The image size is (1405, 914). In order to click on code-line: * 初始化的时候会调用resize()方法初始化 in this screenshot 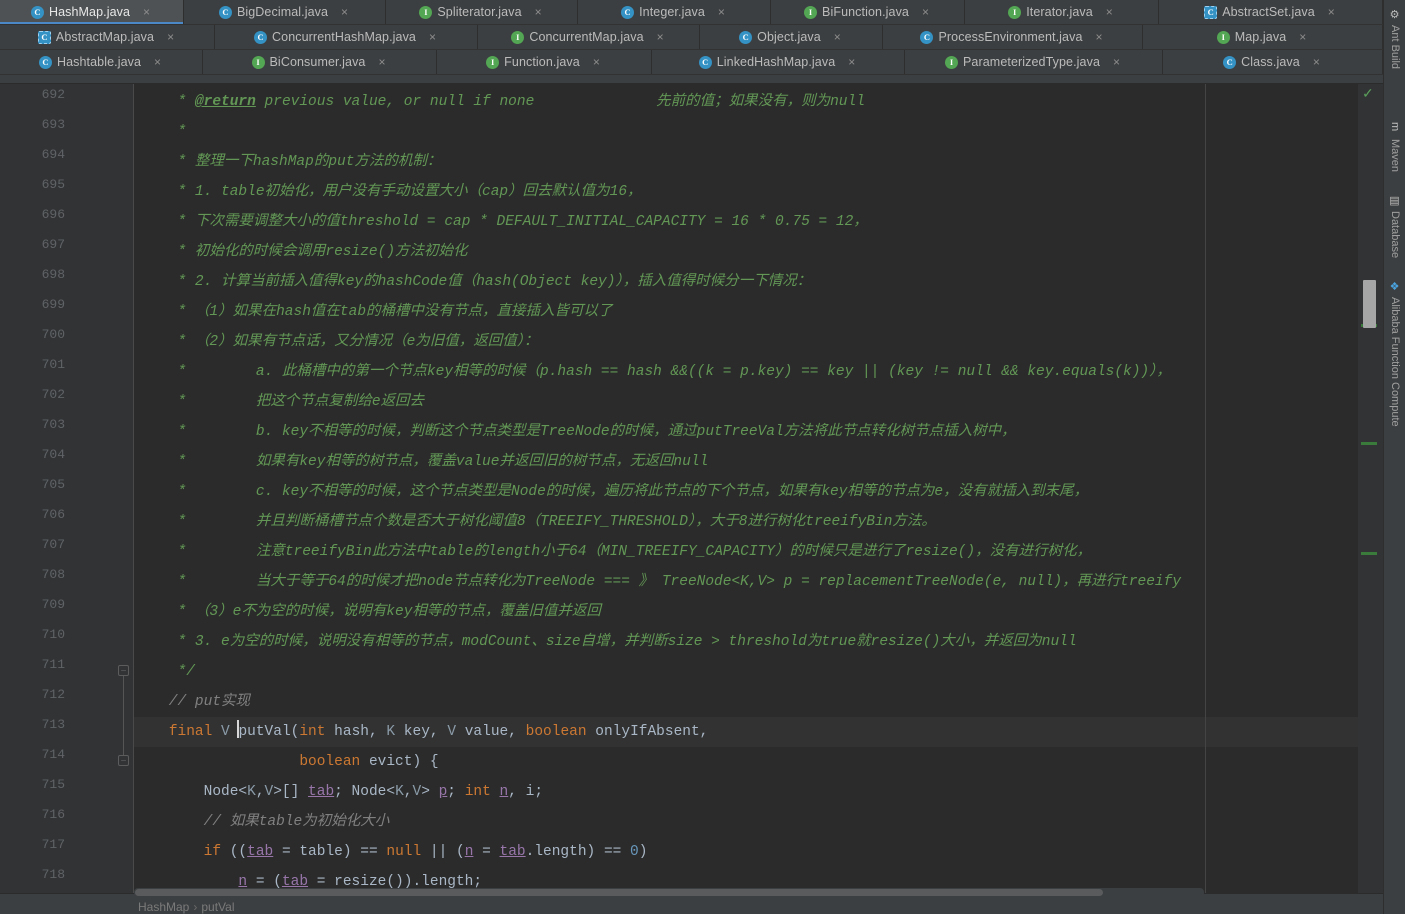, I will do `click(301, 252)`.